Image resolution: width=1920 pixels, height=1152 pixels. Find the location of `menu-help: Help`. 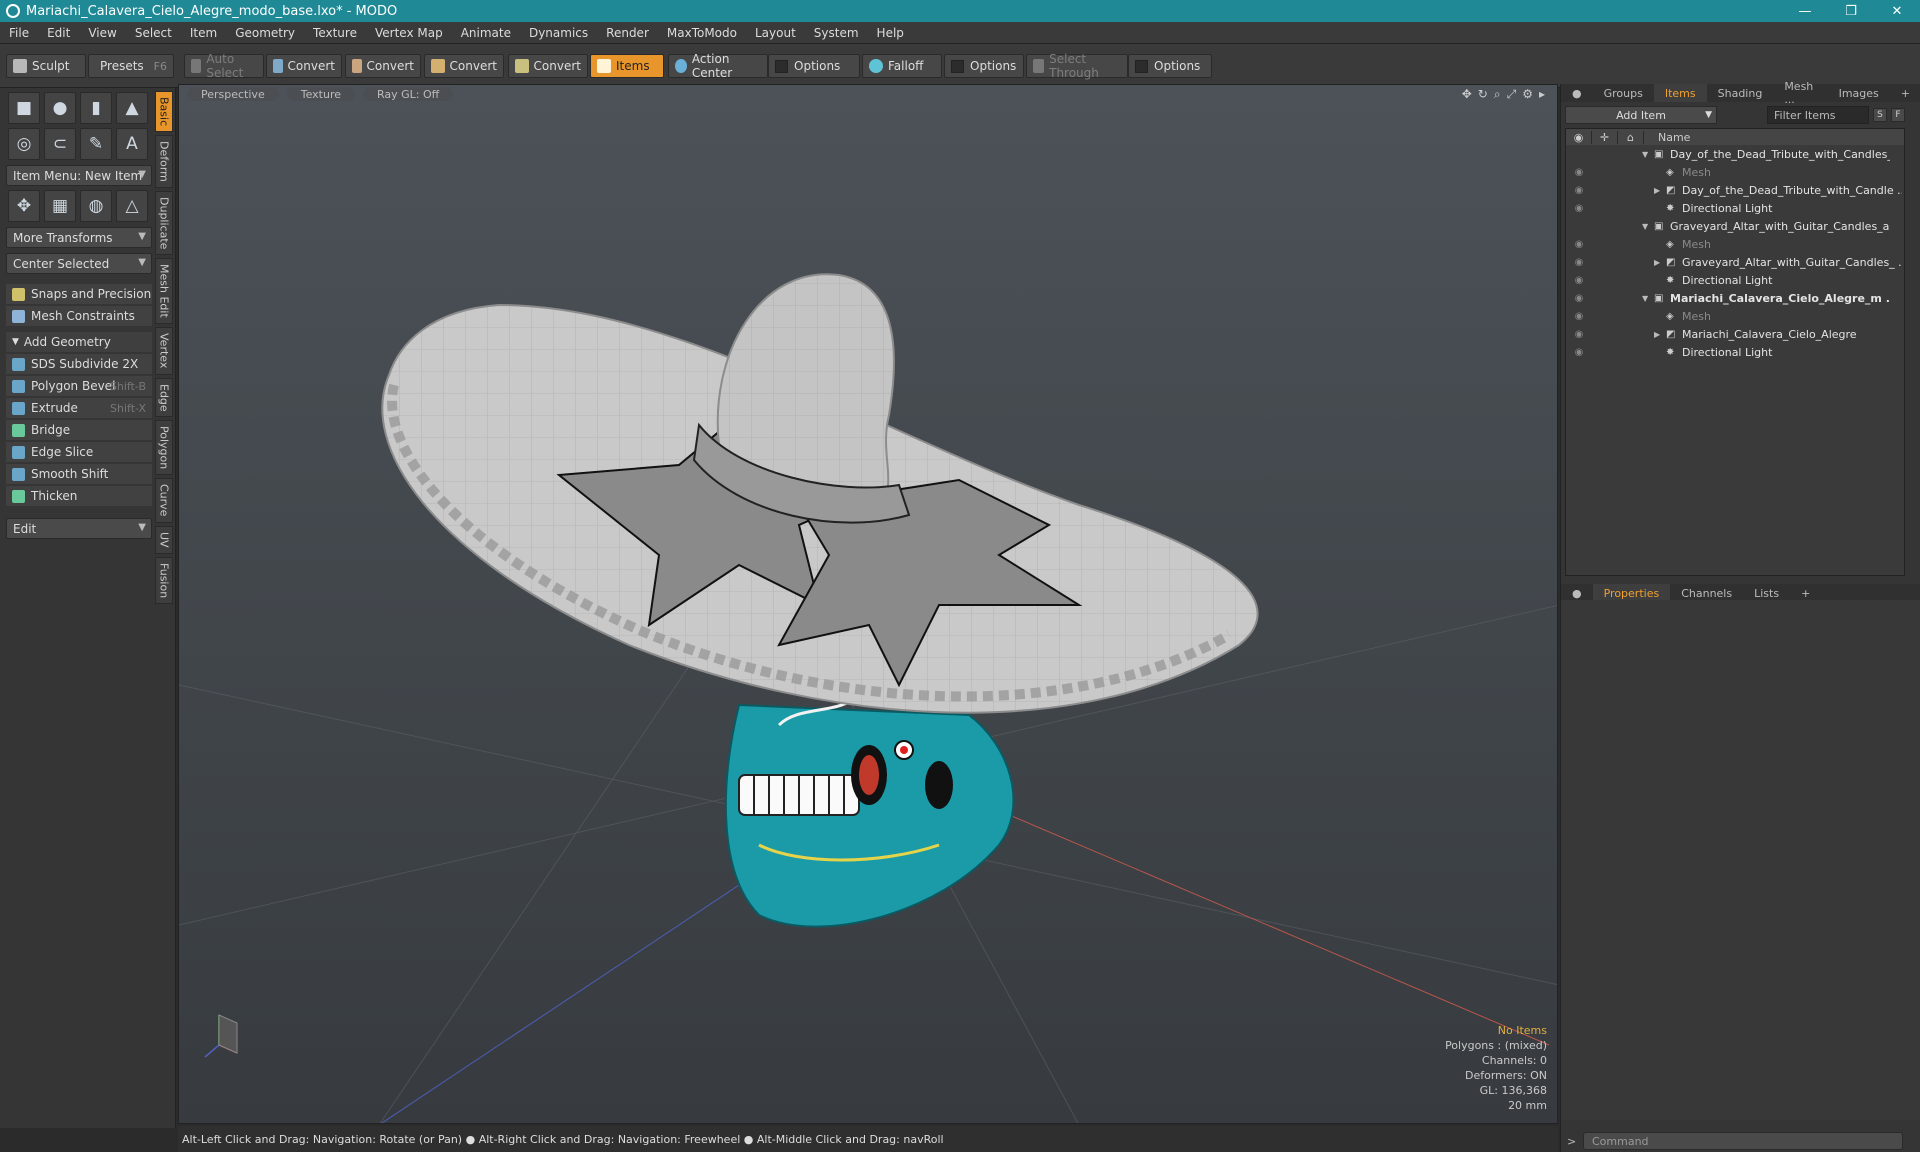

menu-help: Help is located at coordinates (890, 33).